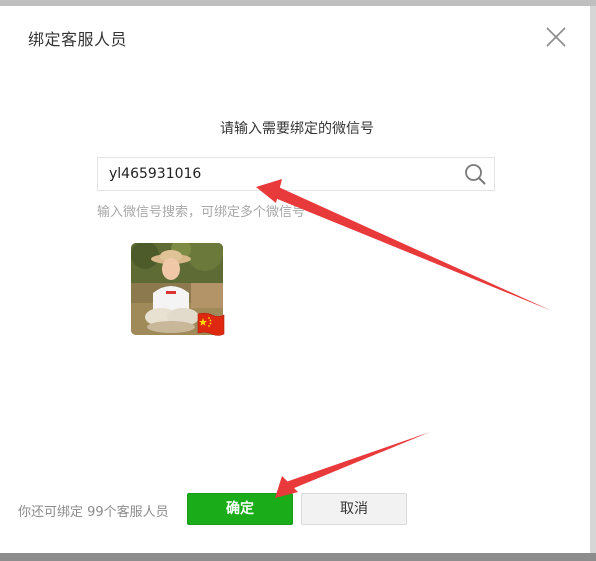  Describe the element at coordinates (240, 509) in the screenshot. I see `confirm-button: 确定` at that location.